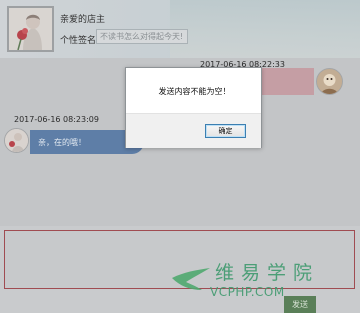  Describe the element at coordinates (300, 304) in the screenshot. I see `send-button: 发送` at that location.